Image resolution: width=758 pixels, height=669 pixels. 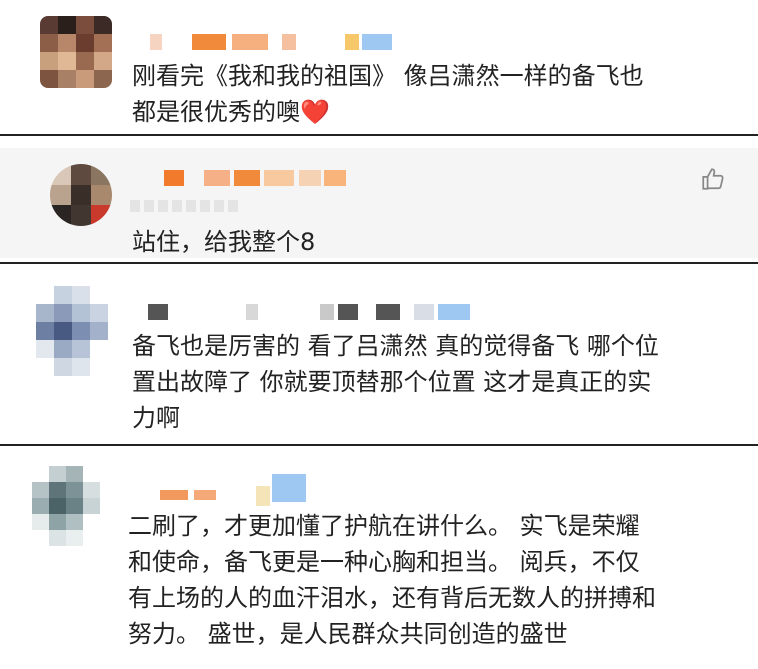 I want to click on timestamp-blurred, so click(x=185, y=206).